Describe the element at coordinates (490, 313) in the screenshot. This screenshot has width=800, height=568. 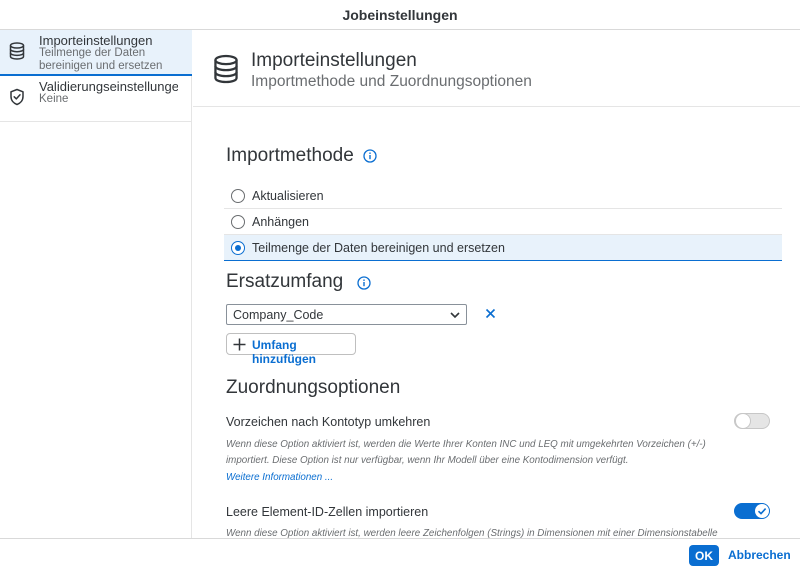
I see `close-icon` at that location.